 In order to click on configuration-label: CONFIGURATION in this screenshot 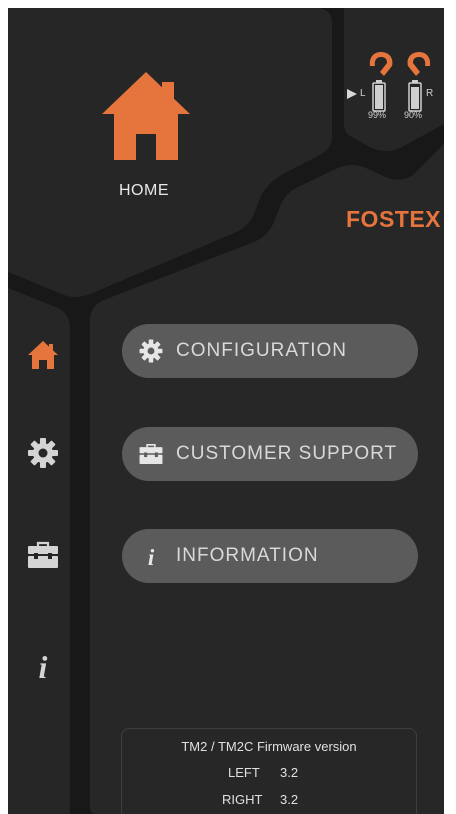, I will do `click(261, 350)`.